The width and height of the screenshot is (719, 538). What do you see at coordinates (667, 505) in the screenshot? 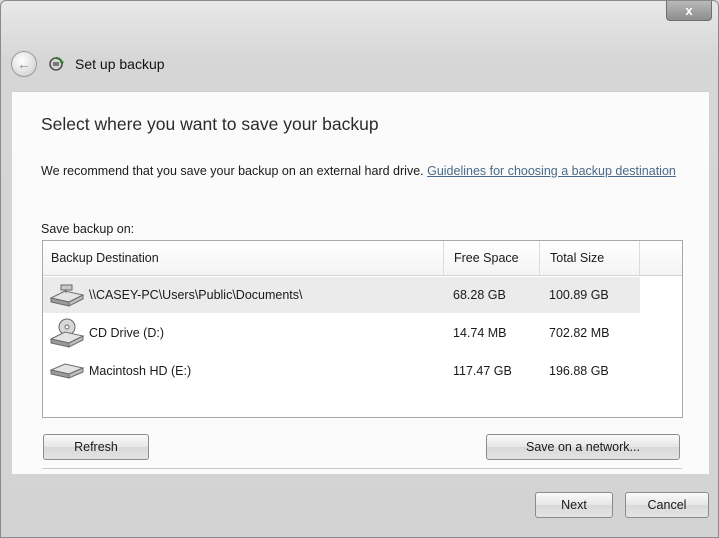
I see `cancel-button: Cancel` at bounding box center [667, 505].